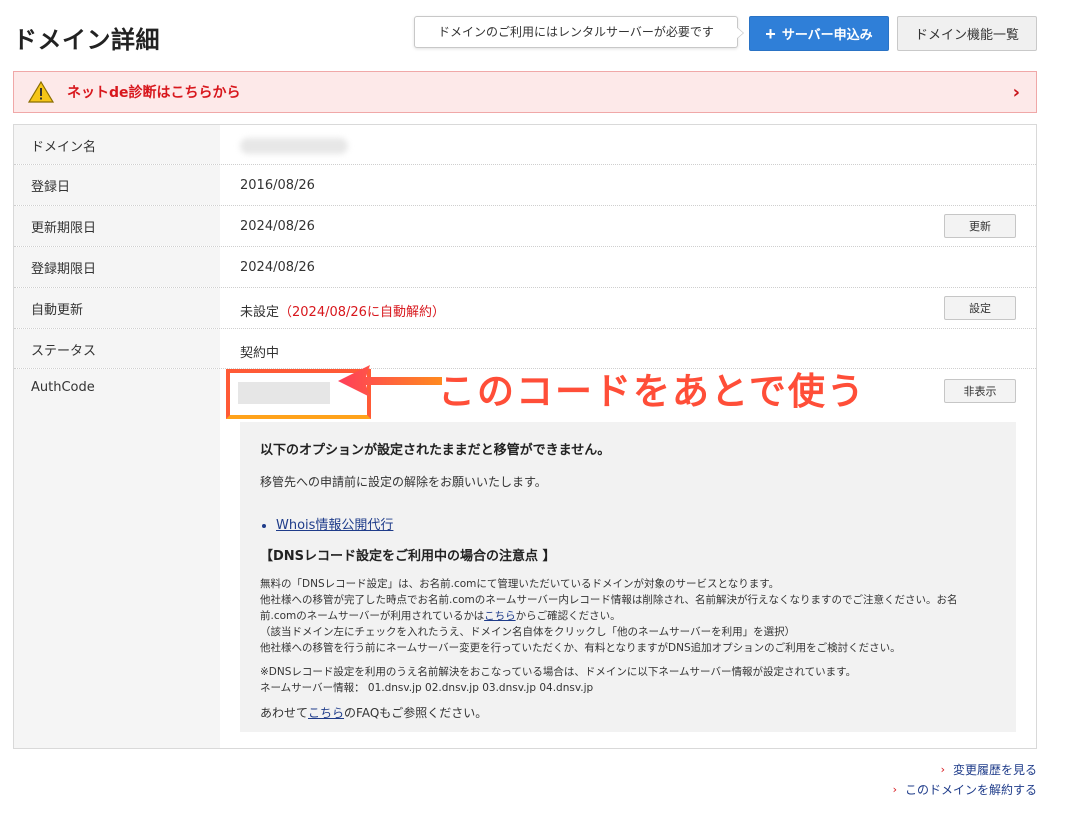  What do you see at coordinates (117, 185) in the screenshot?
I see `registered-date-label: 登録日` at bounding box center [117, 185].